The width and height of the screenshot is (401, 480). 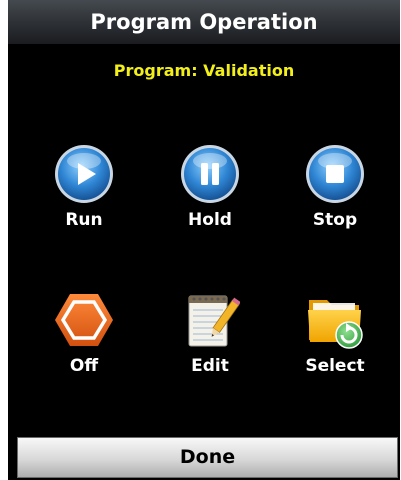 What do you see at coordinates (335, 220) in the screenshot?
I see `stop-label: Stop` at bounding box center [335, 220].